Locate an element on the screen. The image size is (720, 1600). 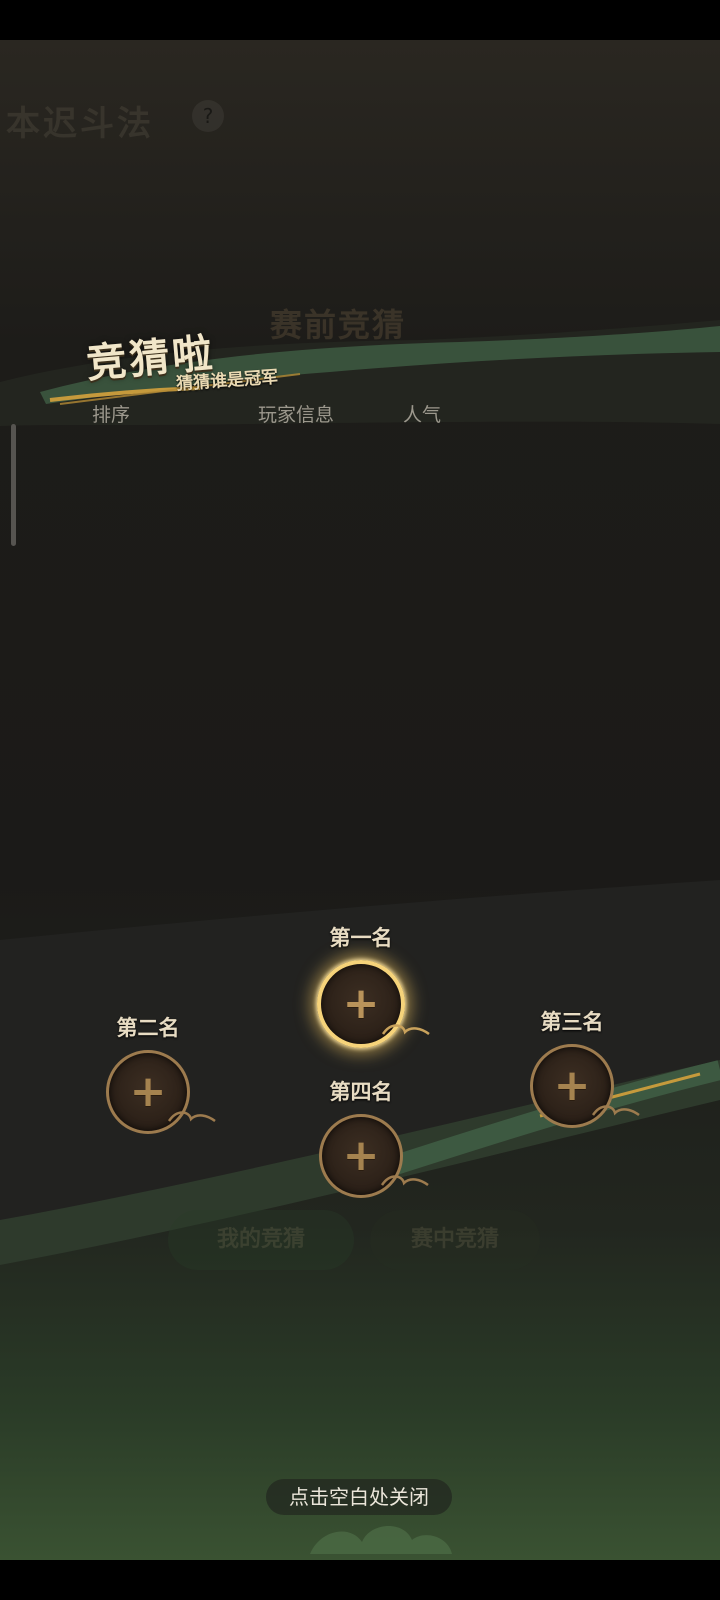
rank-4-slot: 第四名 + is located at coordinates (371, 1137).